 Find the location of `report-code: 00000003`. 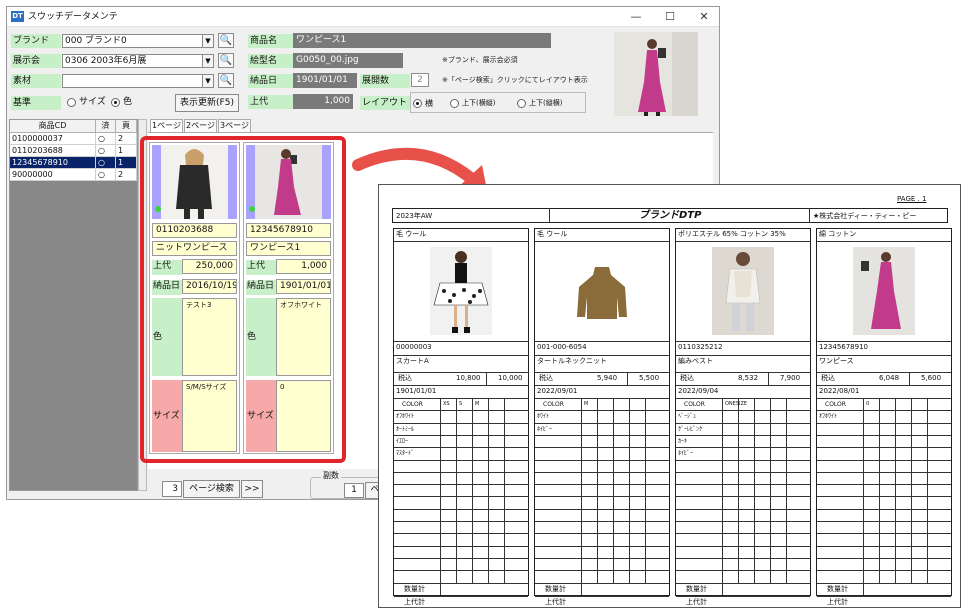

report-code: 00000003 is located at coordinates (414, 347).